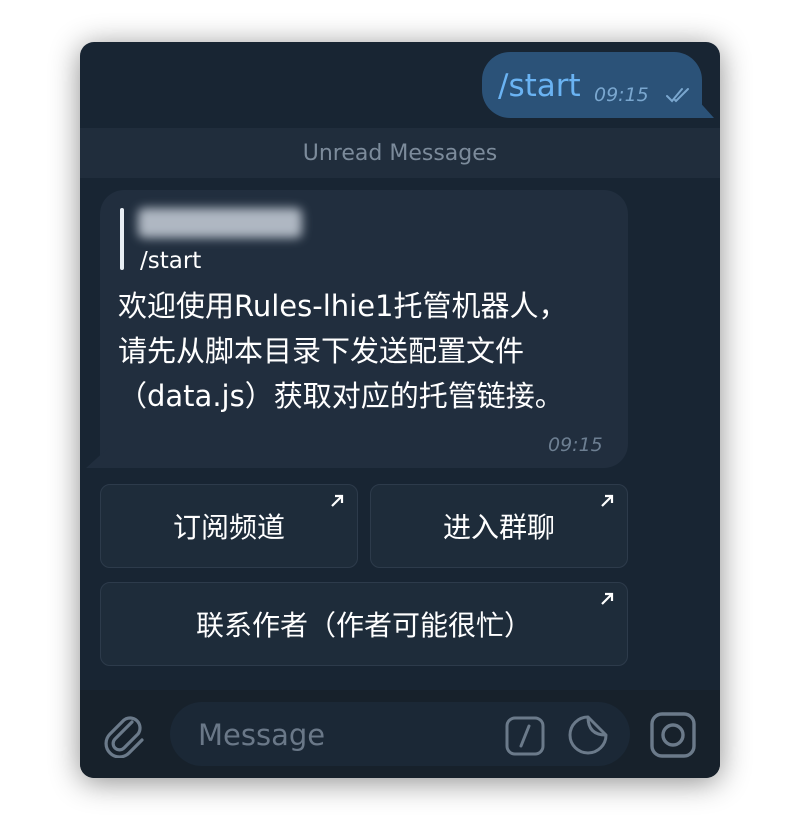 This screenshot has width=800, height=820. What do you see at coordinates (539, 86) in the screenshot?
I see `outgoing-message-text: /start` at bounding box center [539, 86].